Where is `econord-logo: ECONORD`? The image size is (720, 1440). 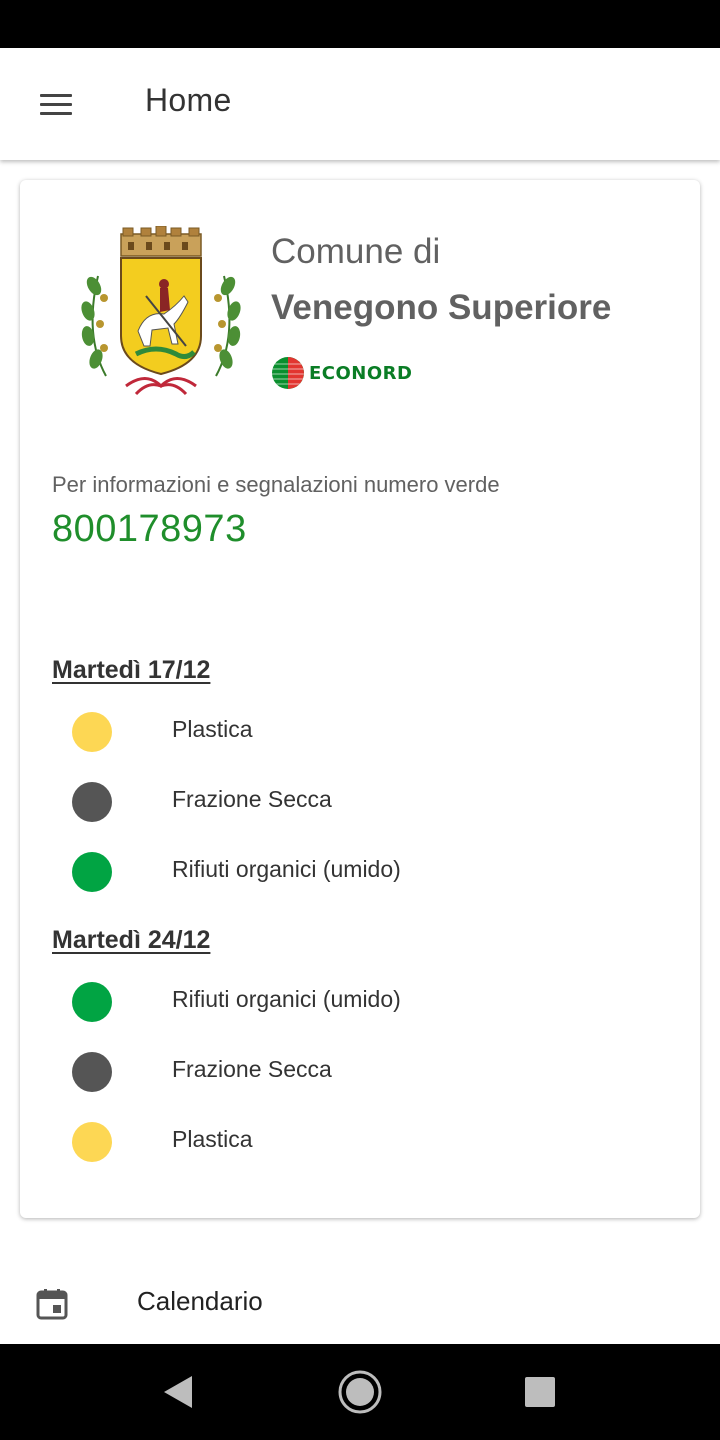 econord-logo: ECONORD is located at coordinates (341, 373).